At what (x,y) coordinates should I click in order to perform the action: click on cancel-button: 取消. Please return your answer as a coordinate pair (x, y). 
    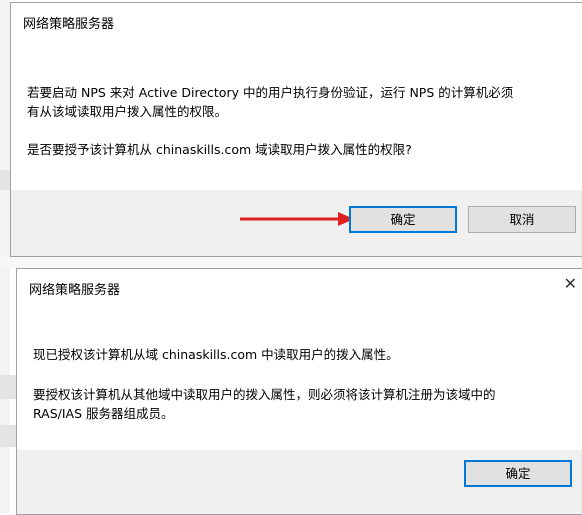
    Looking at the image, I should click on (522, 219).